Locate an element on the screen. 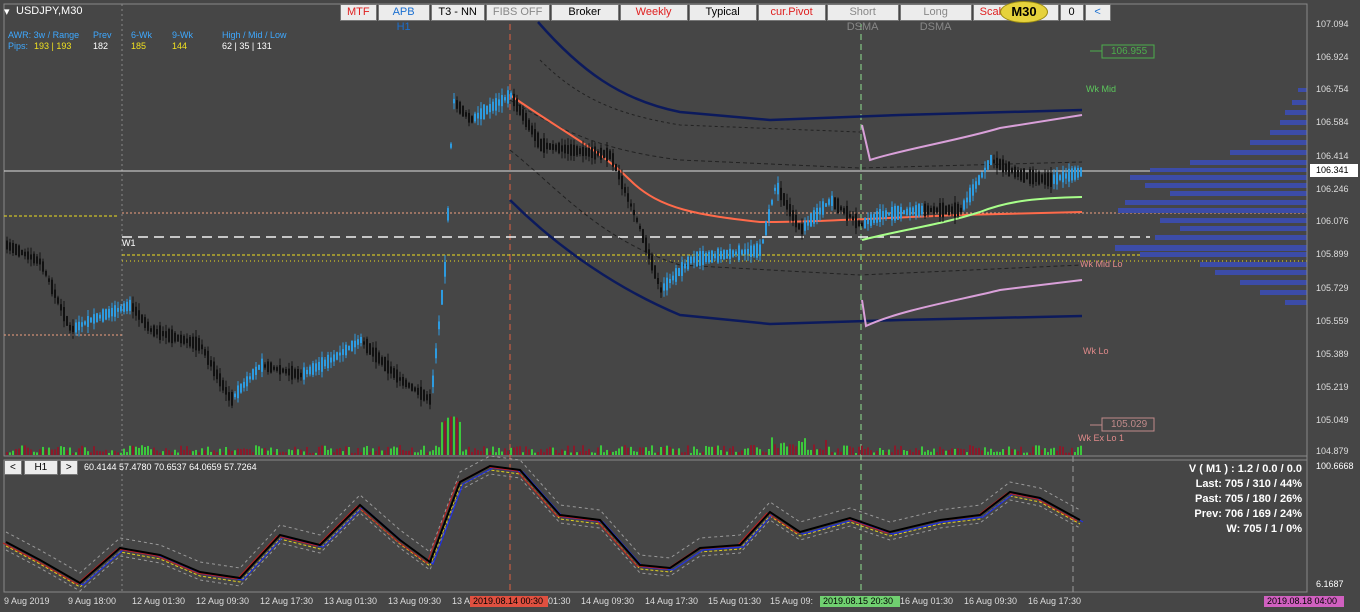  t3-nn-button: T3 - NN is located at coordinates (457, 12).